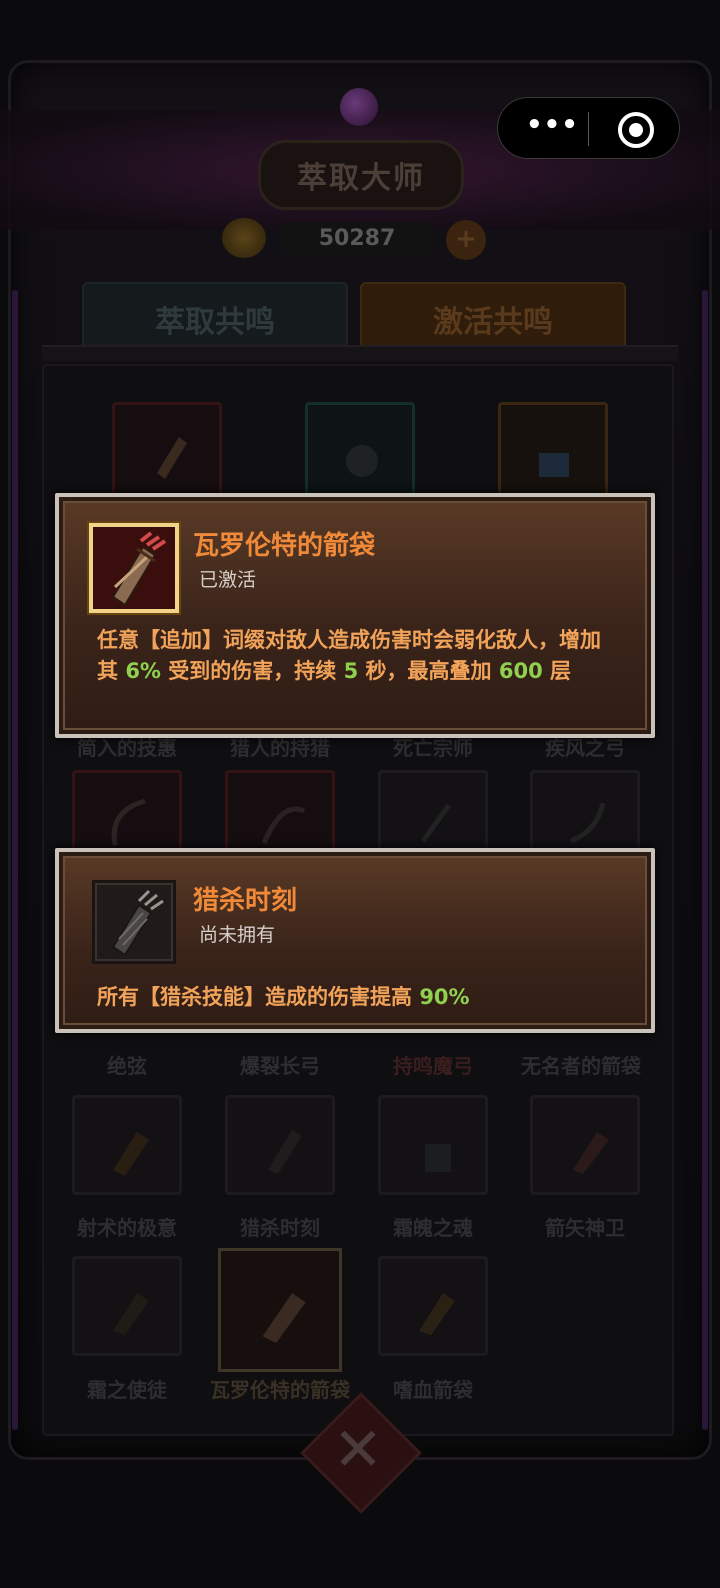  Describe the element at coordinates (433, 1390) in the screenshot. I see `item-label: 嗜血箭袋` at that location.